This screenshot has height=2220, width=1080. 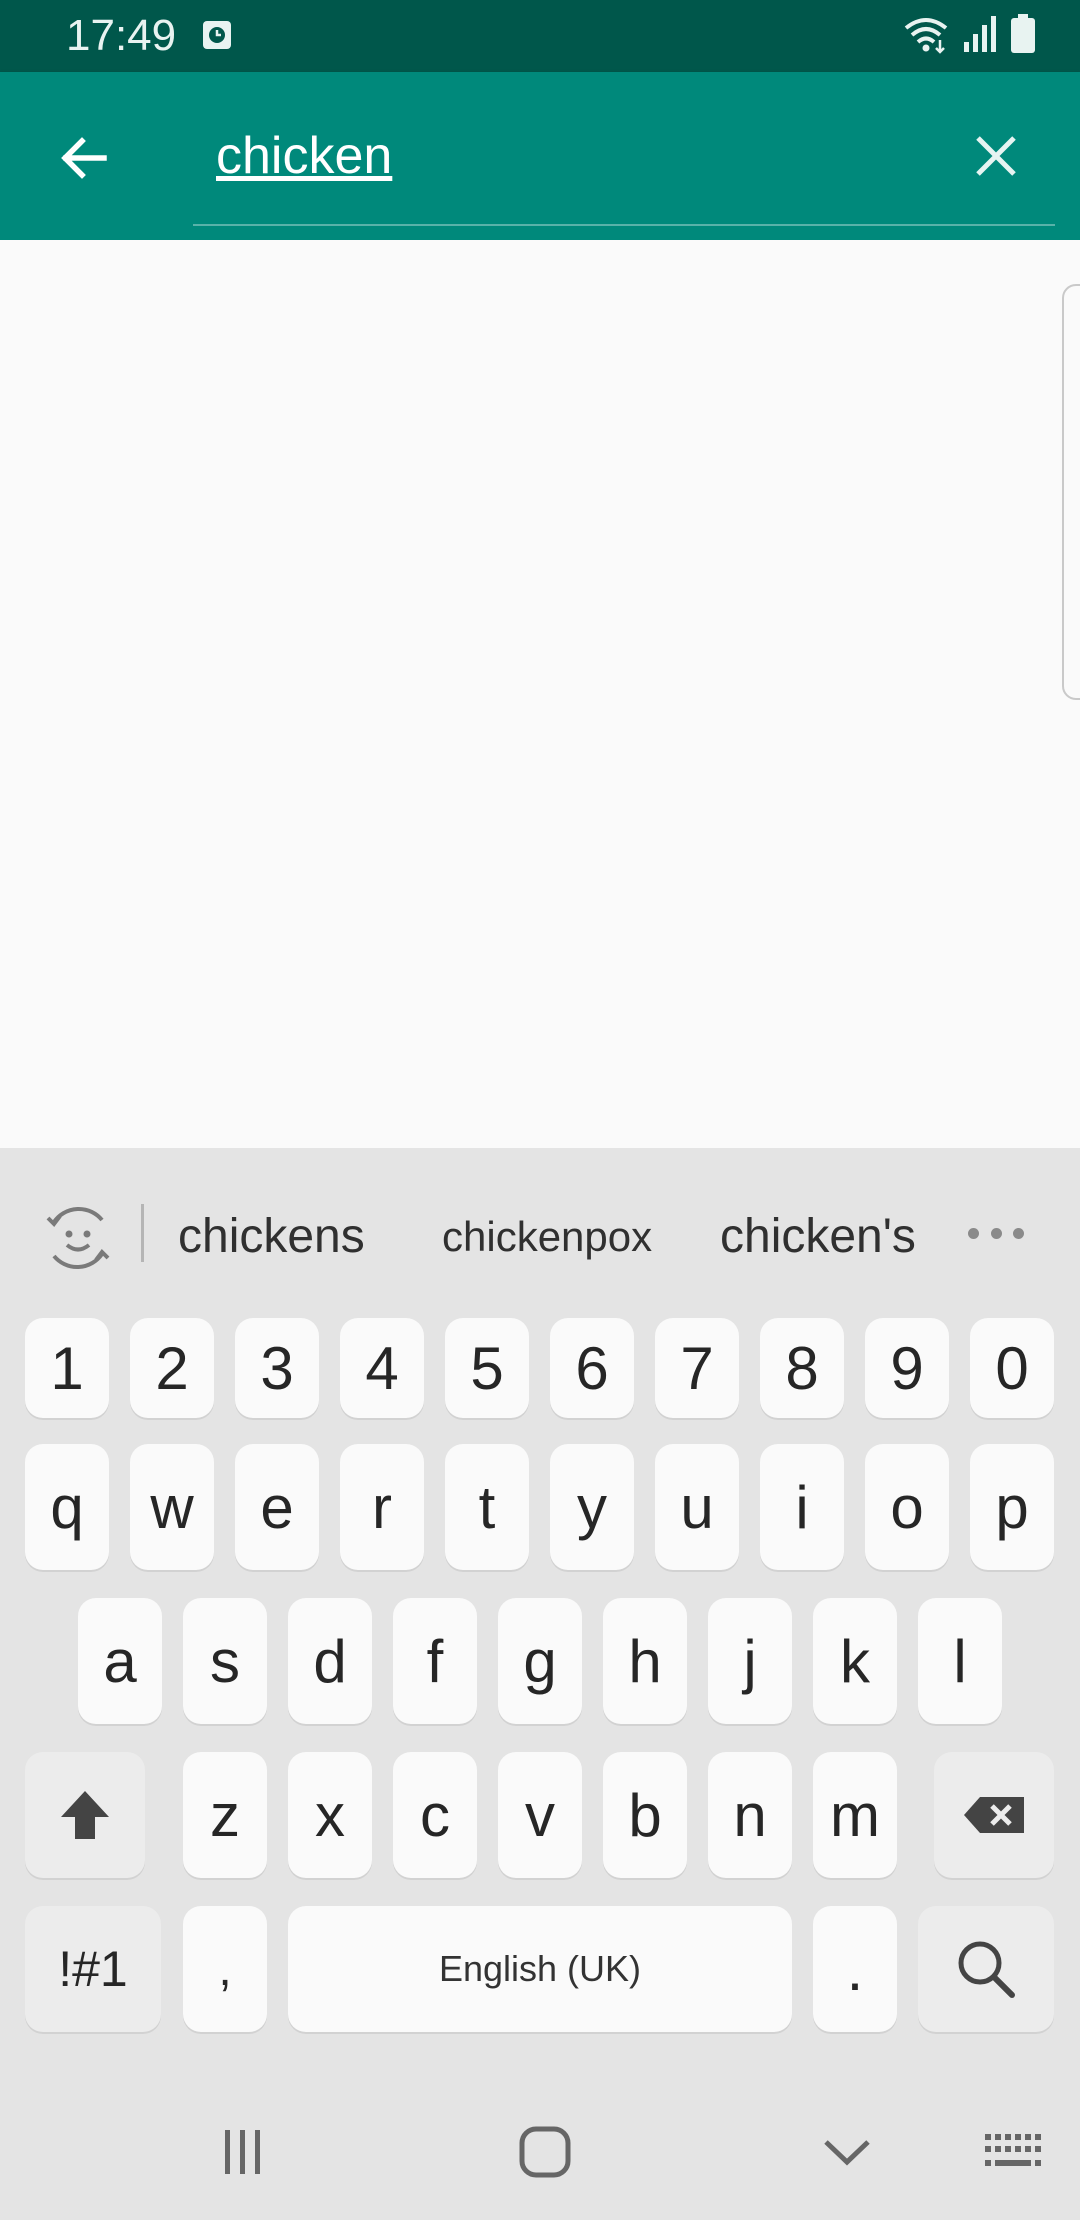 I want to click on status-bar: 17:49, so click(x=540, y=36).